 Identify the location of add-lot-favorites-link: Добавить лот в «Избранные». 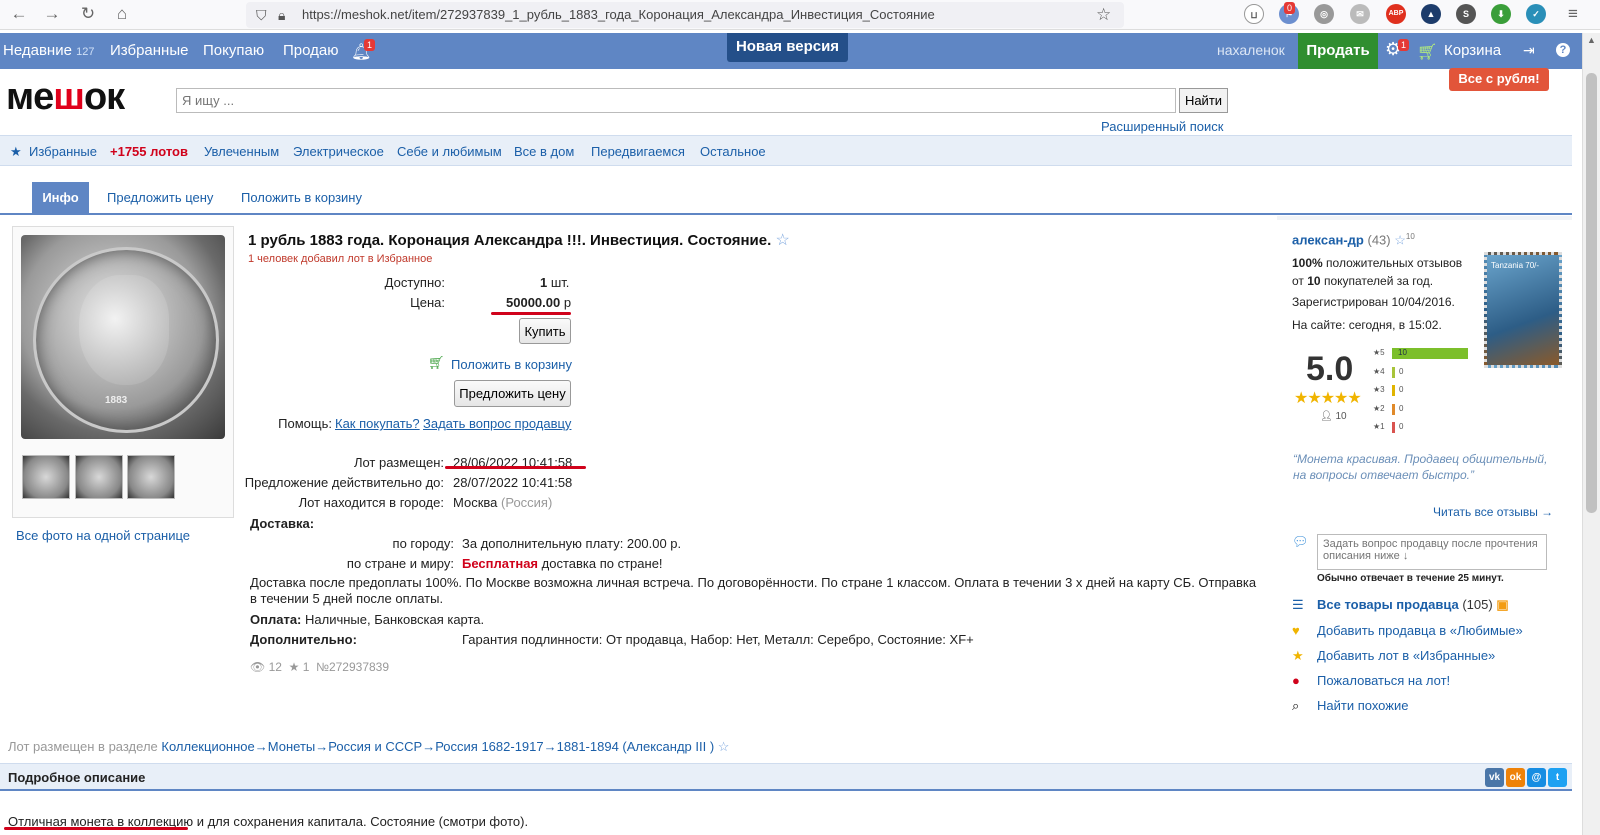
(1406, 655).